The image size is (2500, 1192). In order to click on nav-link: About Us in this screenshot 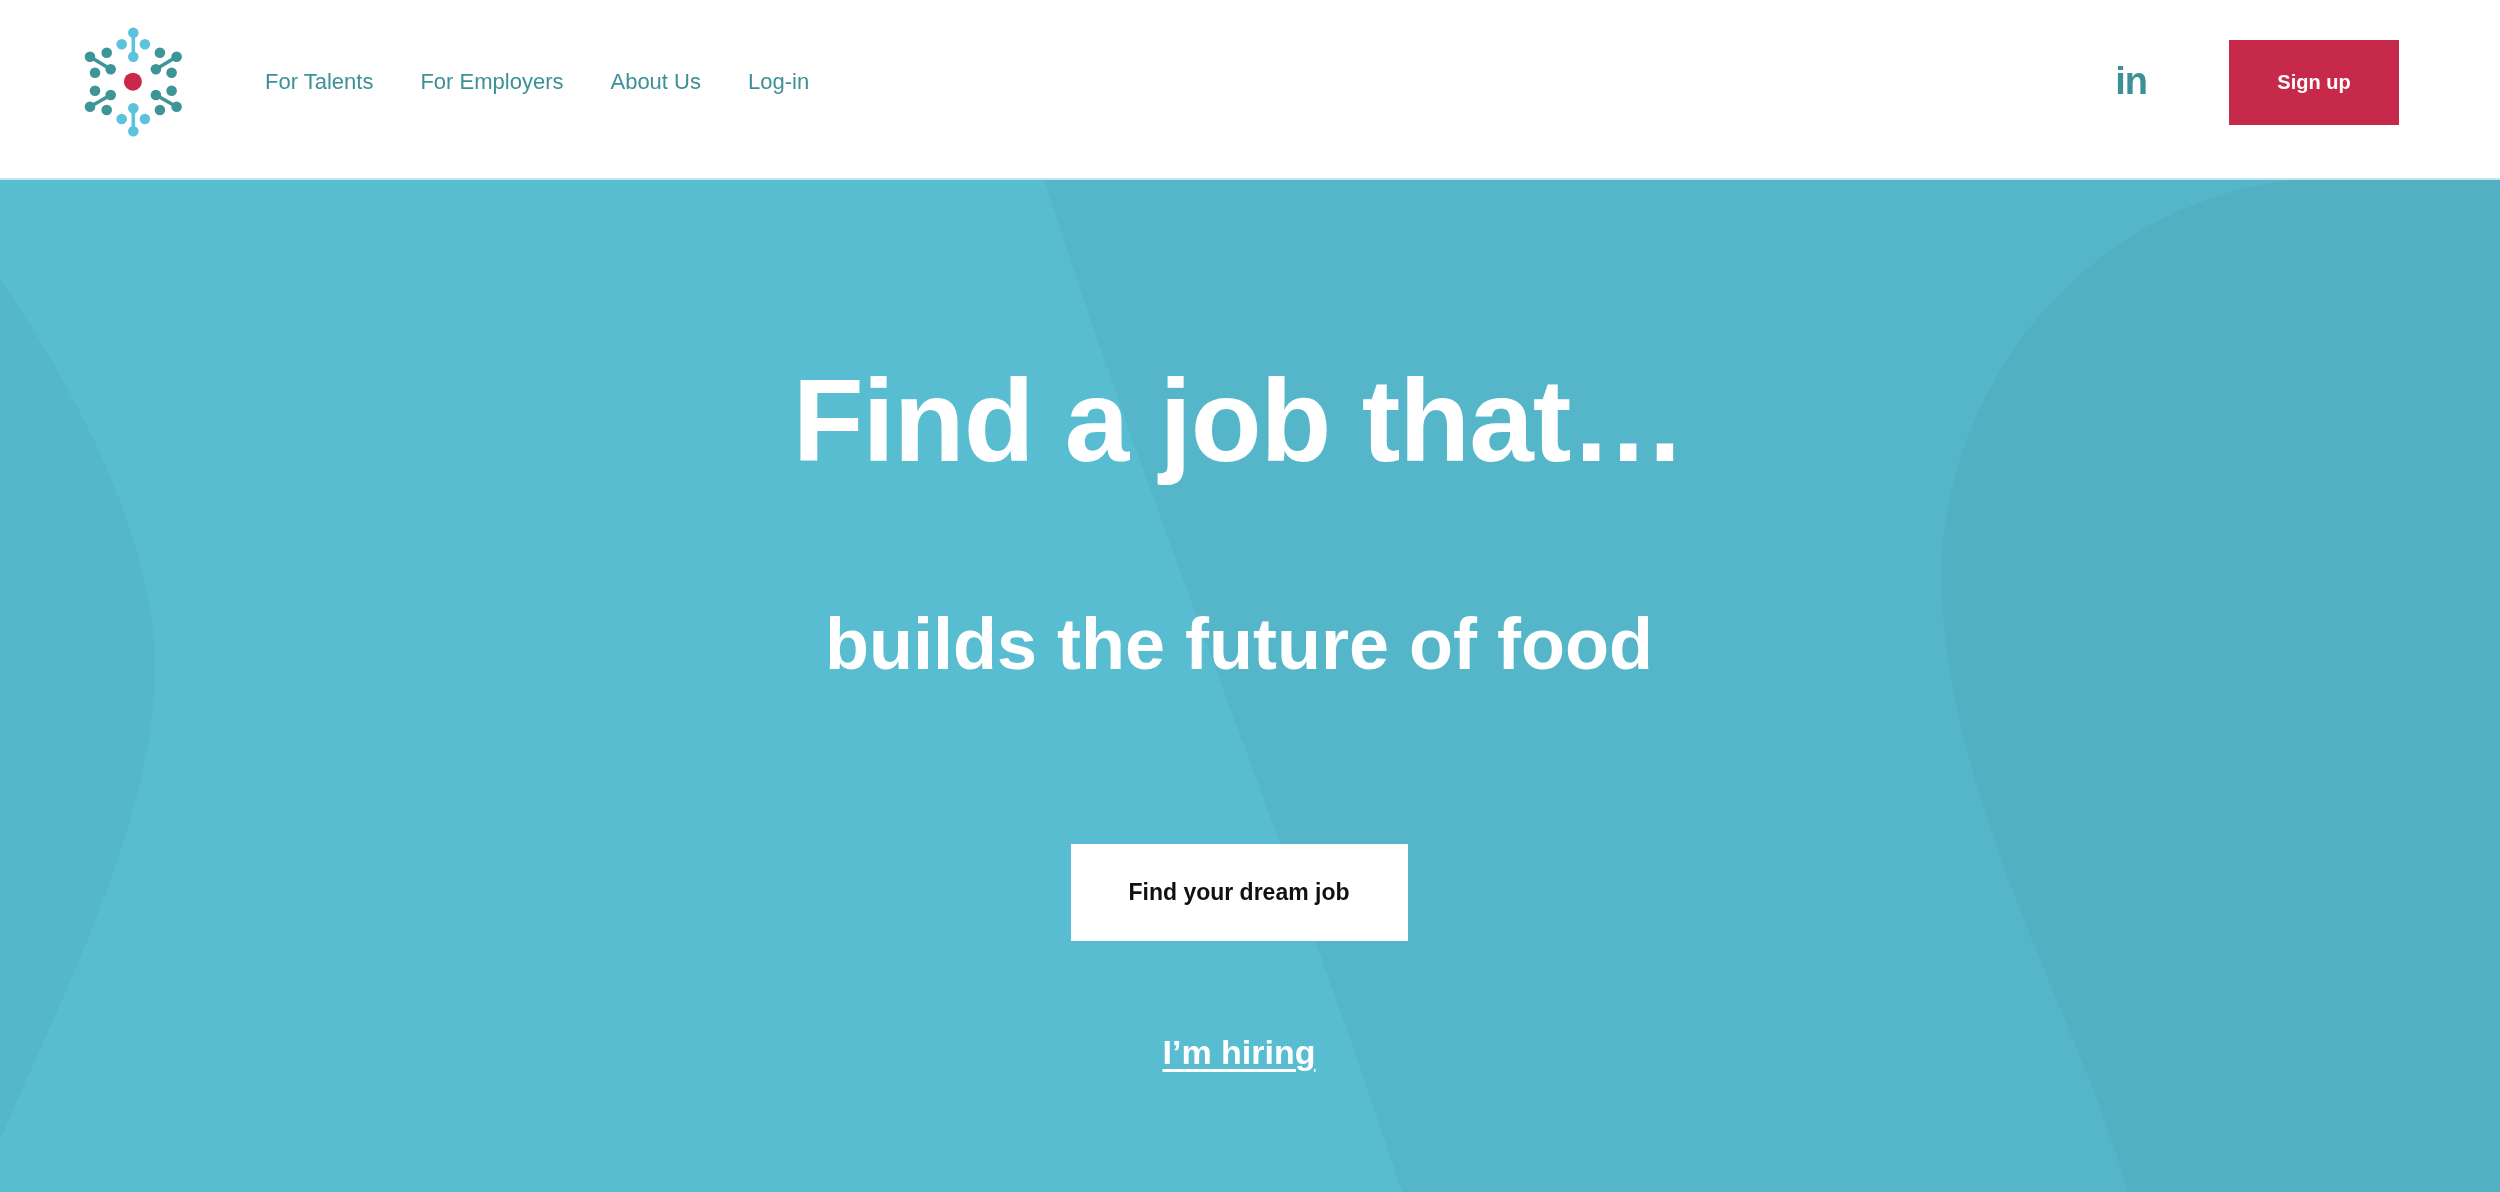, I will do `click(655, 82)`.